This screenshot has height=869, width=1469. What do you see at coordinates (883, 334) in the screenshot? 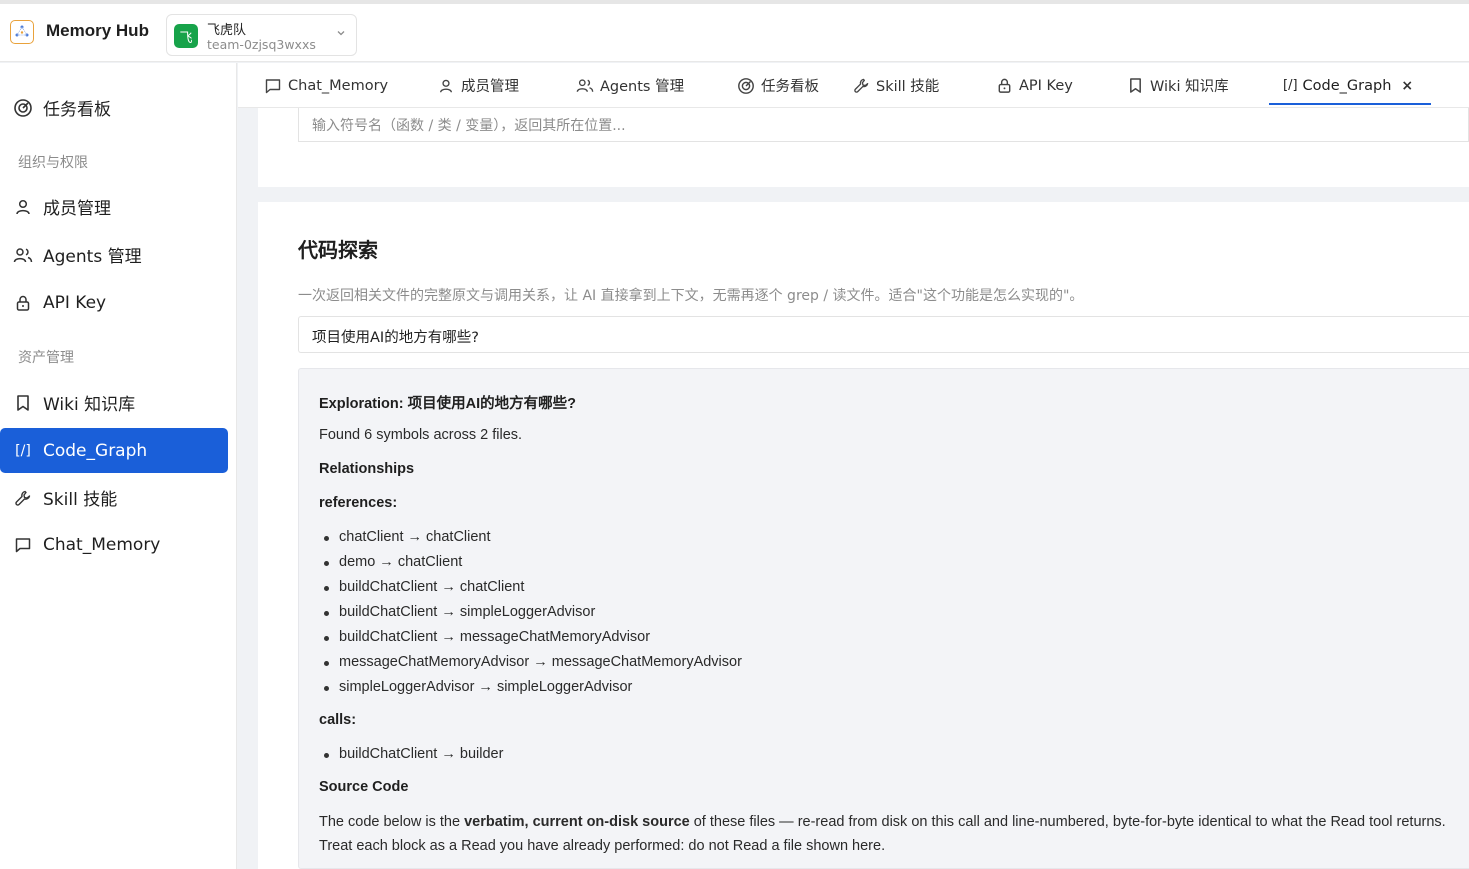
I see `explore-query-input: 项目使用AI的地方有哪些?` at bounding box center [883, 334].